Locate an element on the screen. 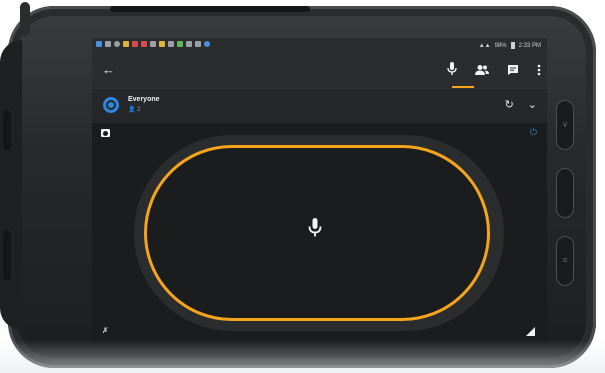 Image resolution: width=605 pixels, height=373 pixels. device-left-bumper is located at coordinates (11, 185).